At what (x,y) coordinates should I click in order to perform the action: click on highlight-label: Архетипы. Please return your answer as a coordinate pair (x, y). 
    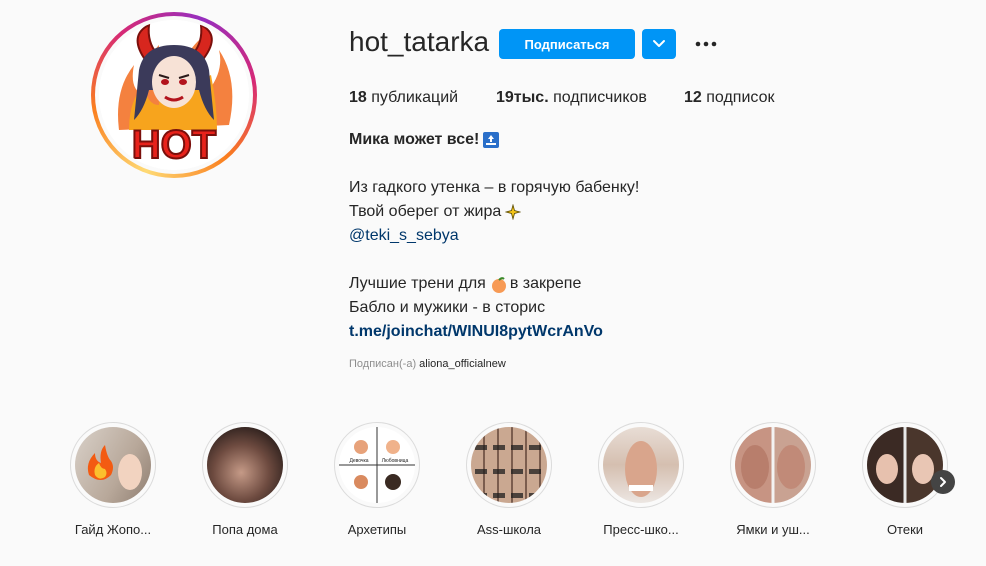
    Looking at the image, I should click on (377, 529).